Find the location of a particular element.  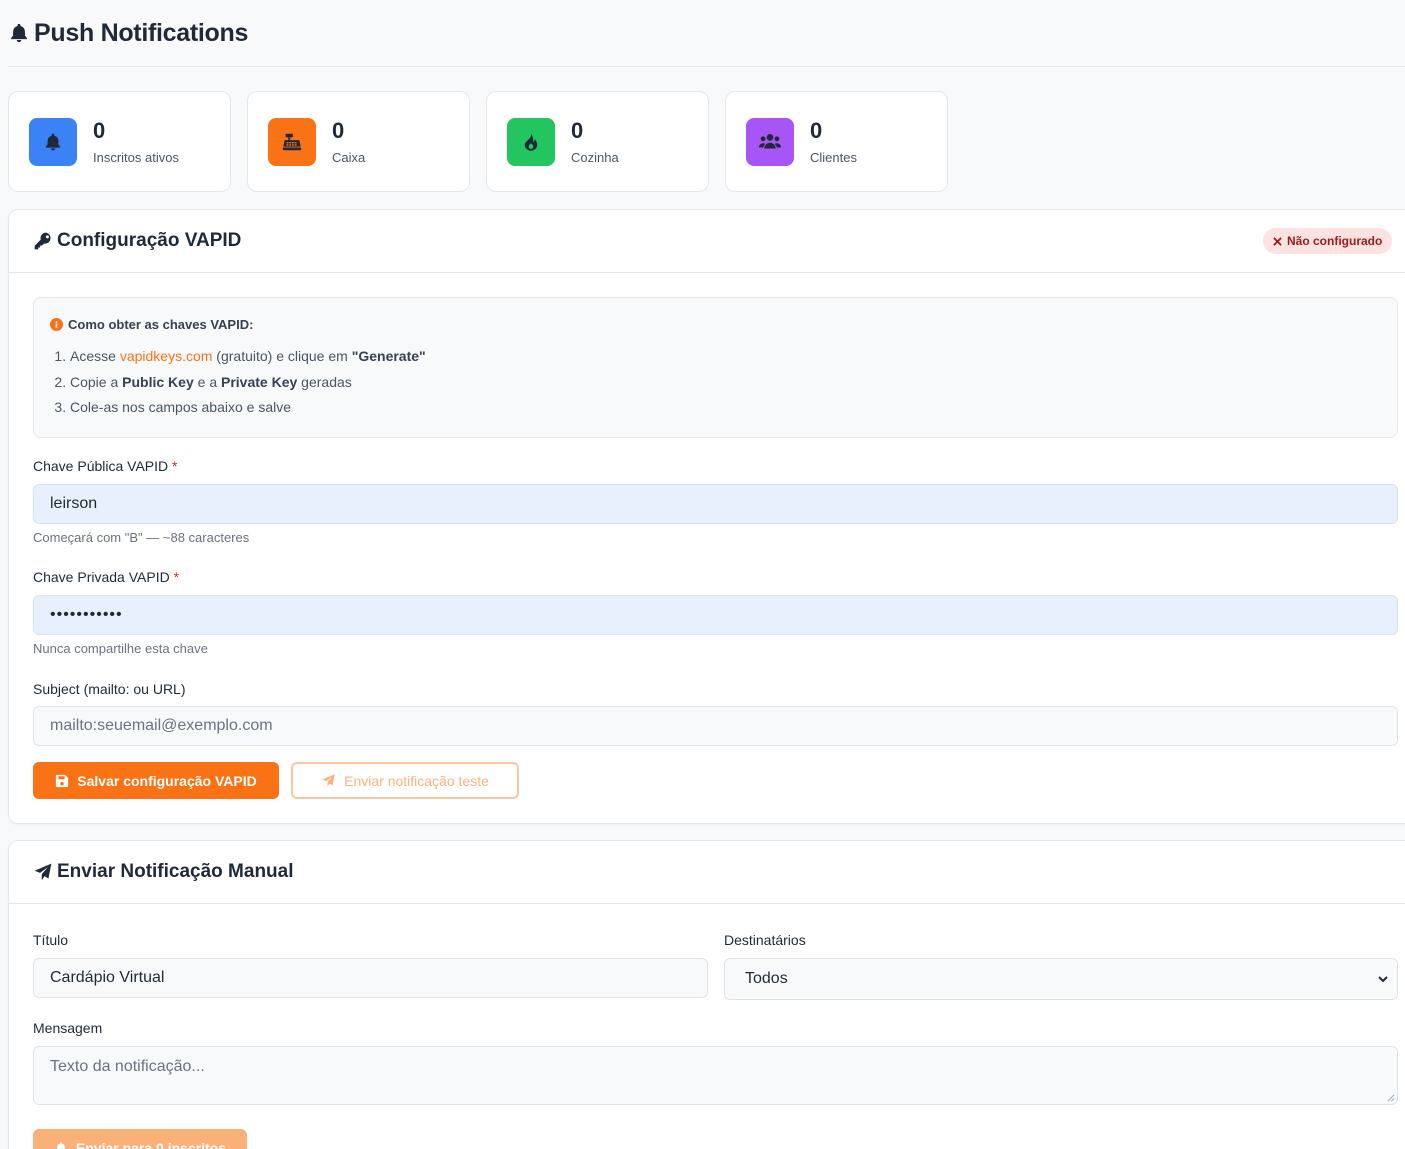

message-label: Mensagem is located at coordinates (68, 1028).